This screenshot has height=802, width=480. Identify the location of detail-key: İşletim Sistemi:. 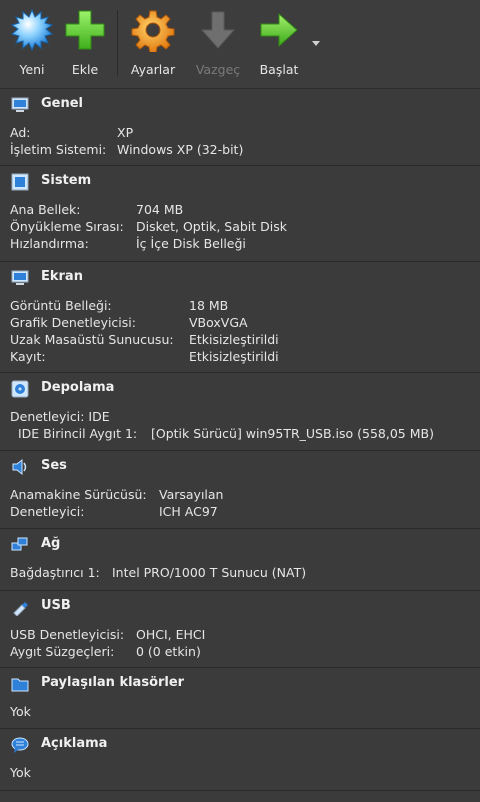
(58, 149).